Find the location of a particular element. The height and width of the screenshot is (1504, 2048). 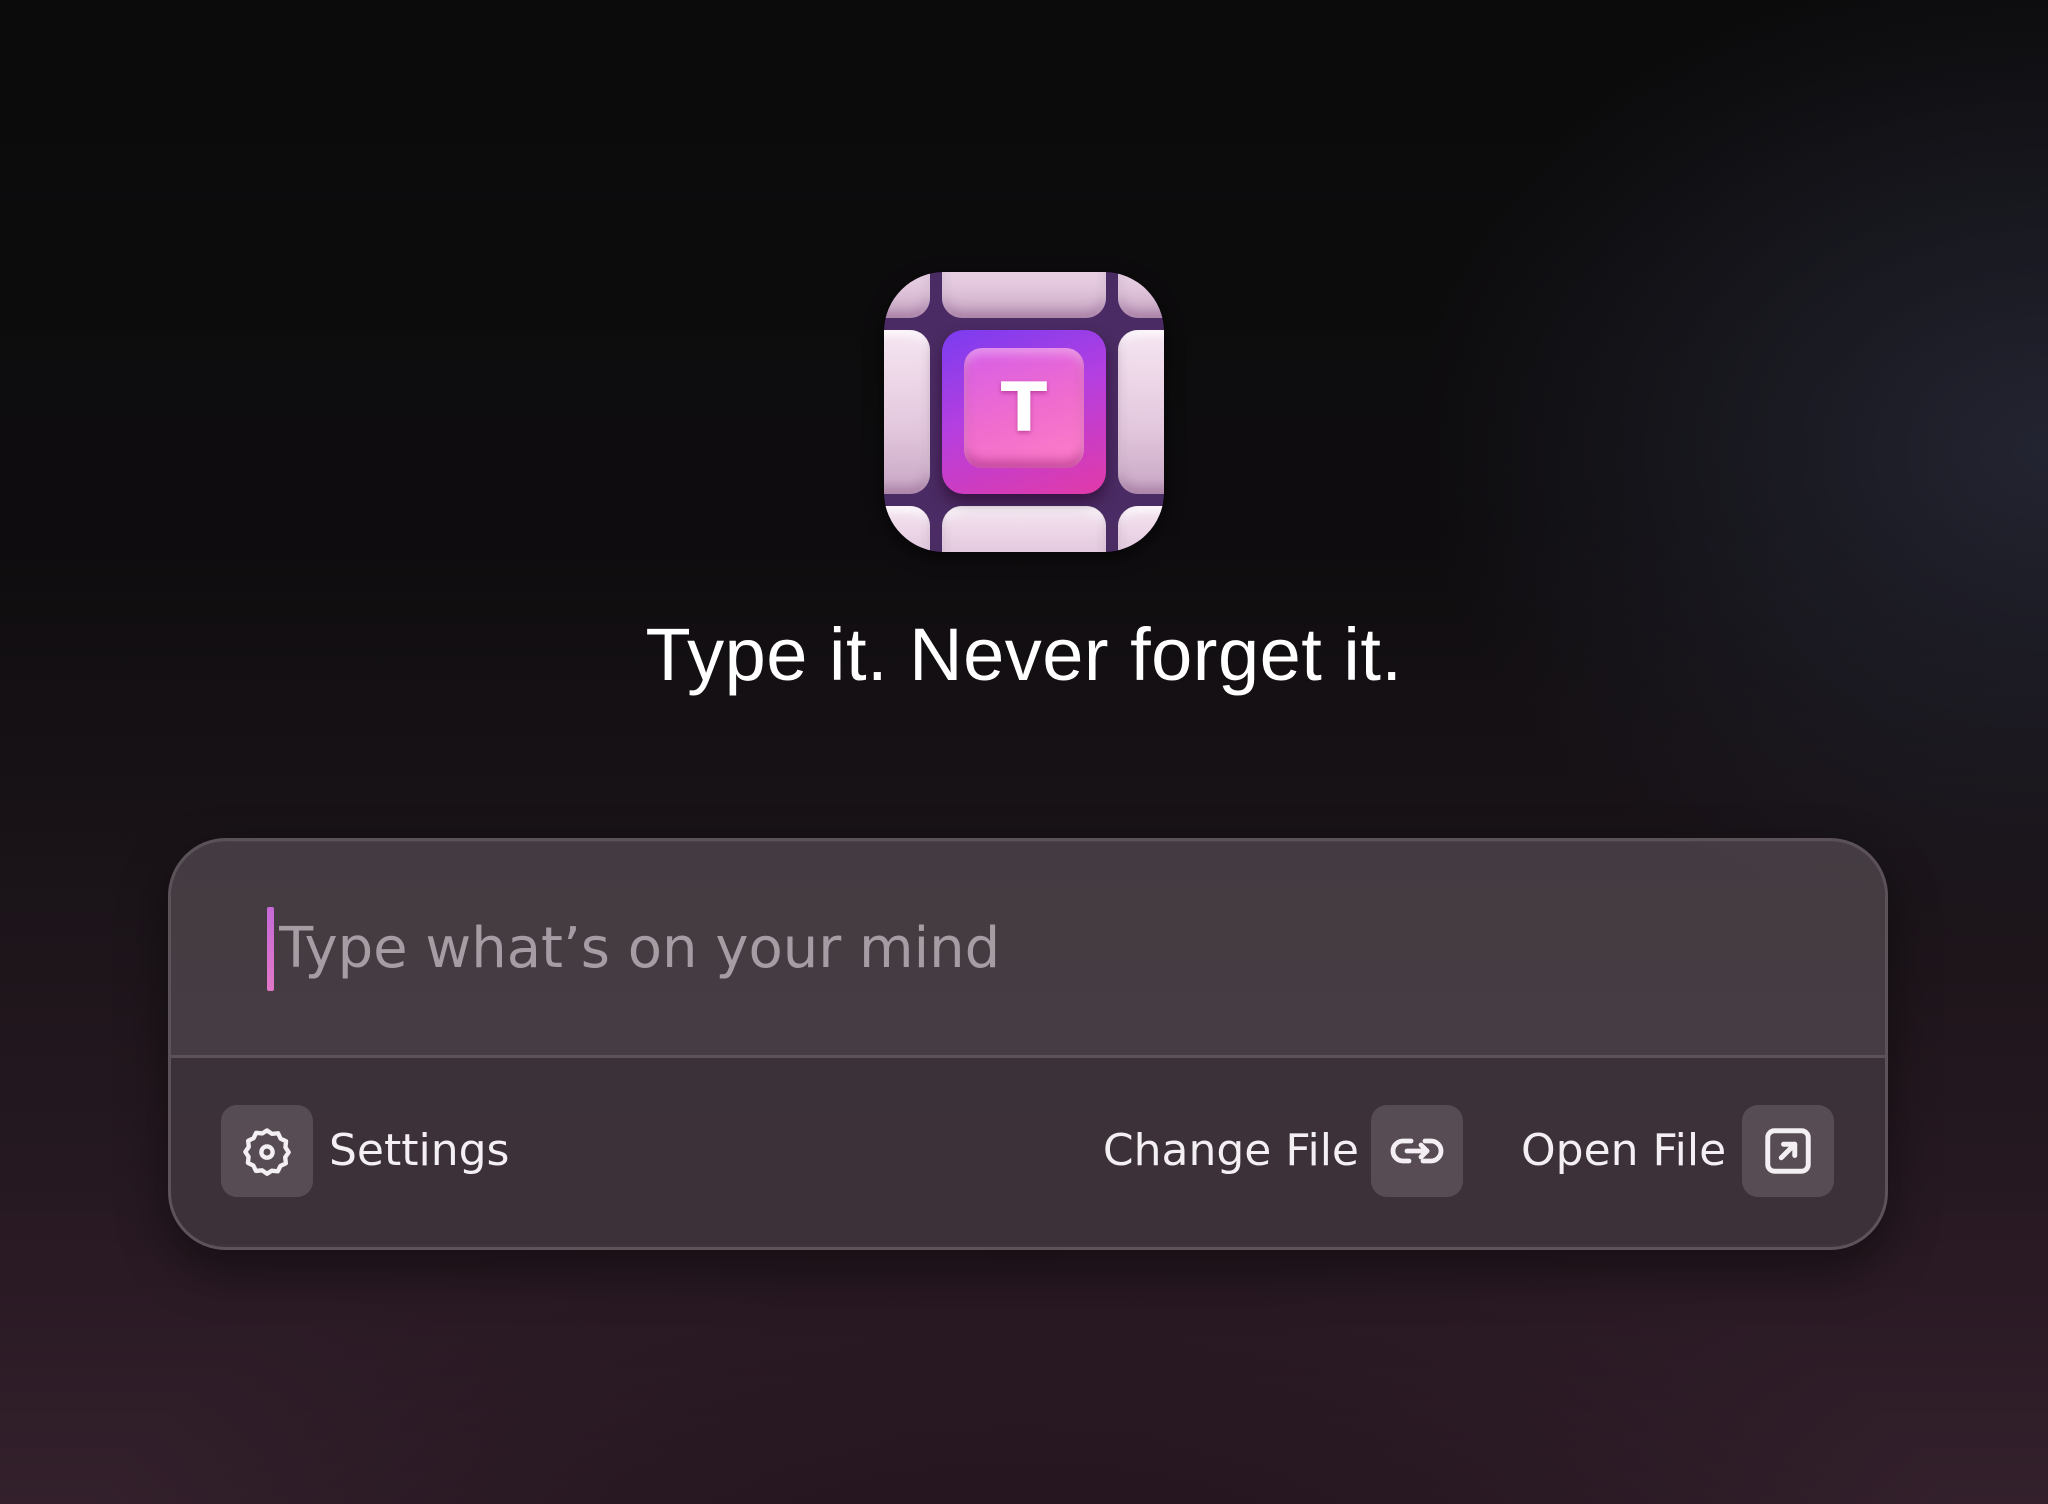

app-icon: T is located at coordinates (1024, 412).